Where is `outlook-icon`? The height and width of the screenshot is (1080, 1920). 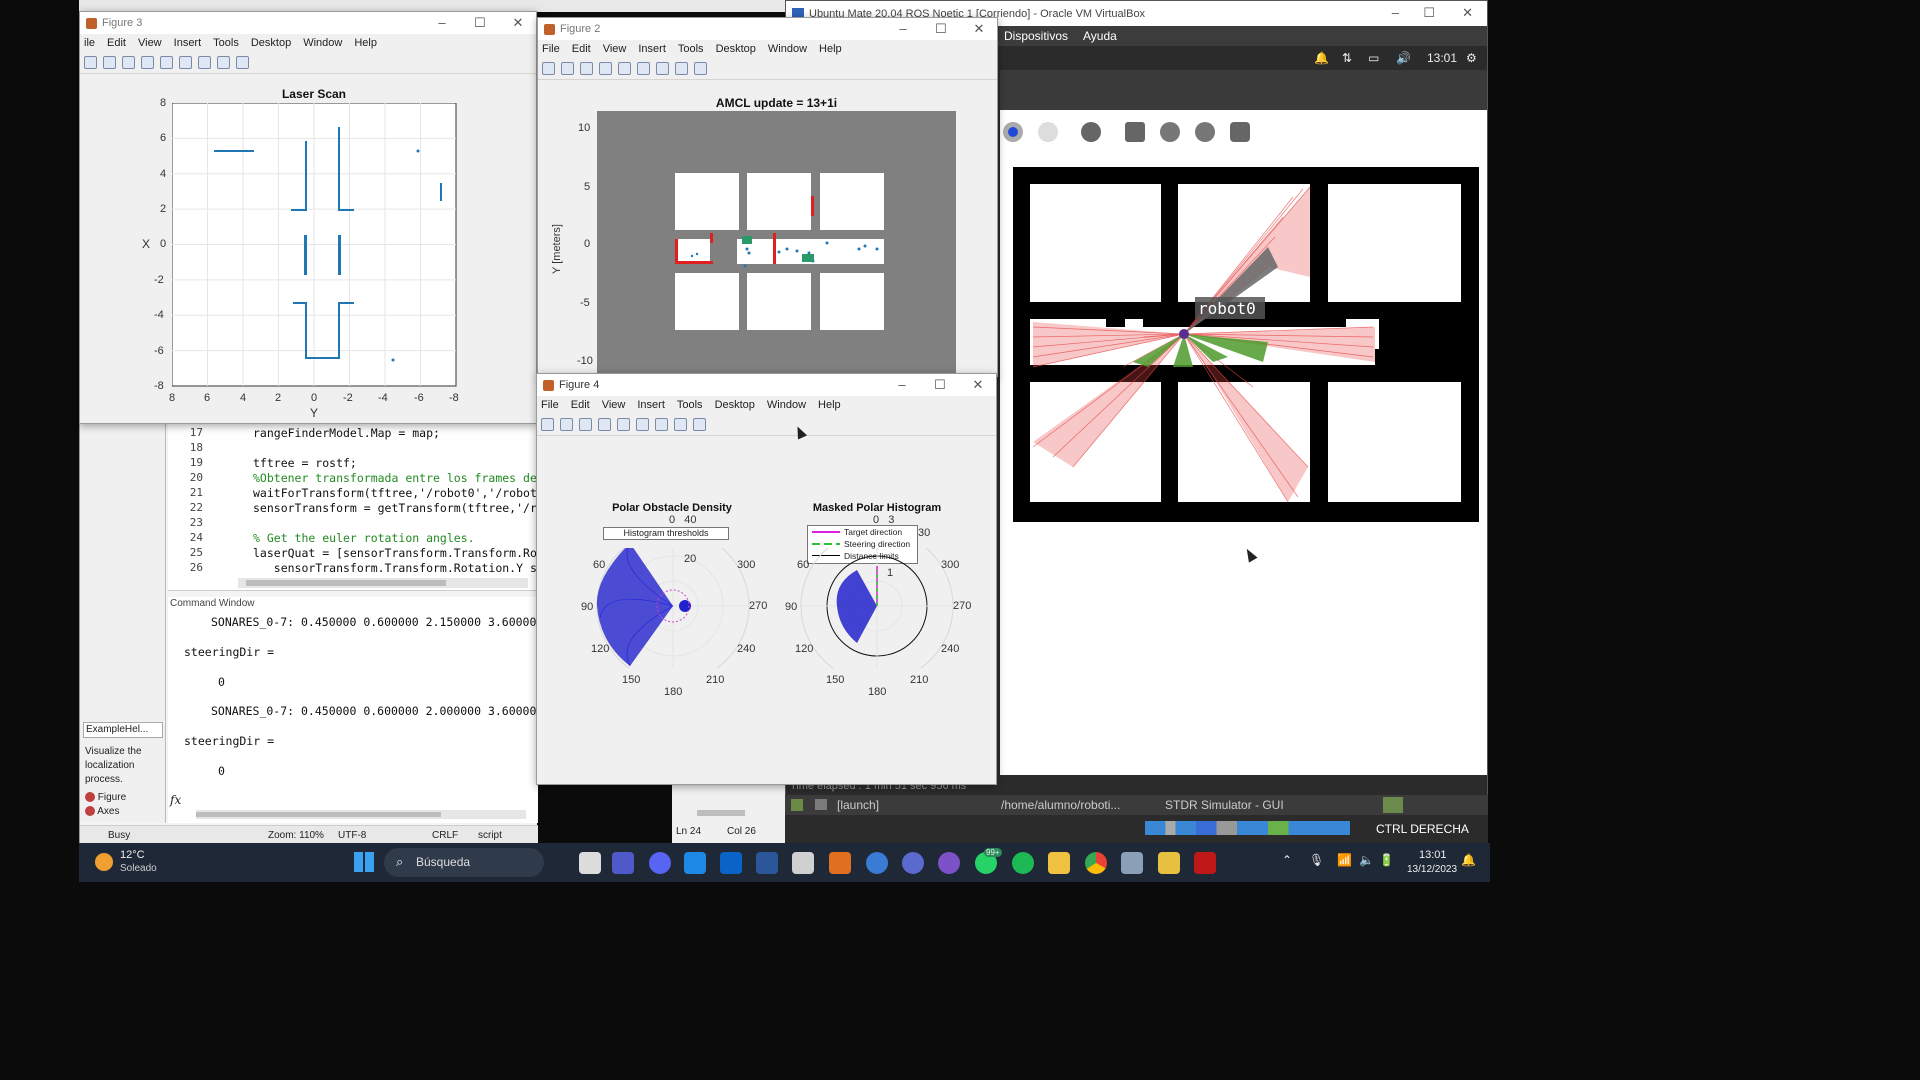 outlook-icon is located at coordinates (731, 863).